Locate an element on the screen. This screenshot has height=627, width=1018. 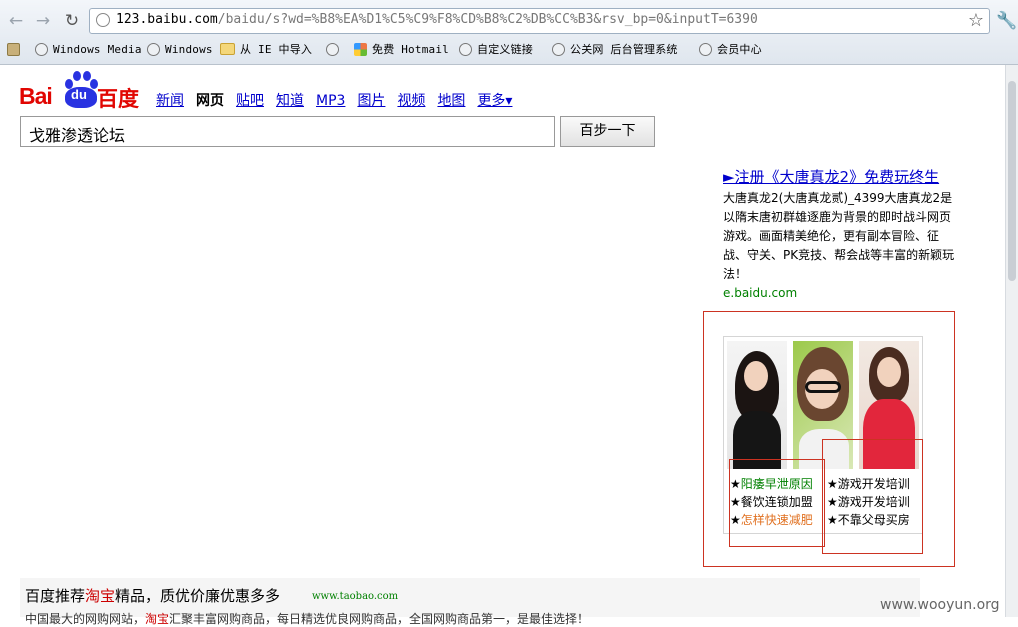
search-tabs: 新闻 网页 贴吧 知道 MP3 图片 视频 地图 更多▾ is located at coordinates (340, 100).